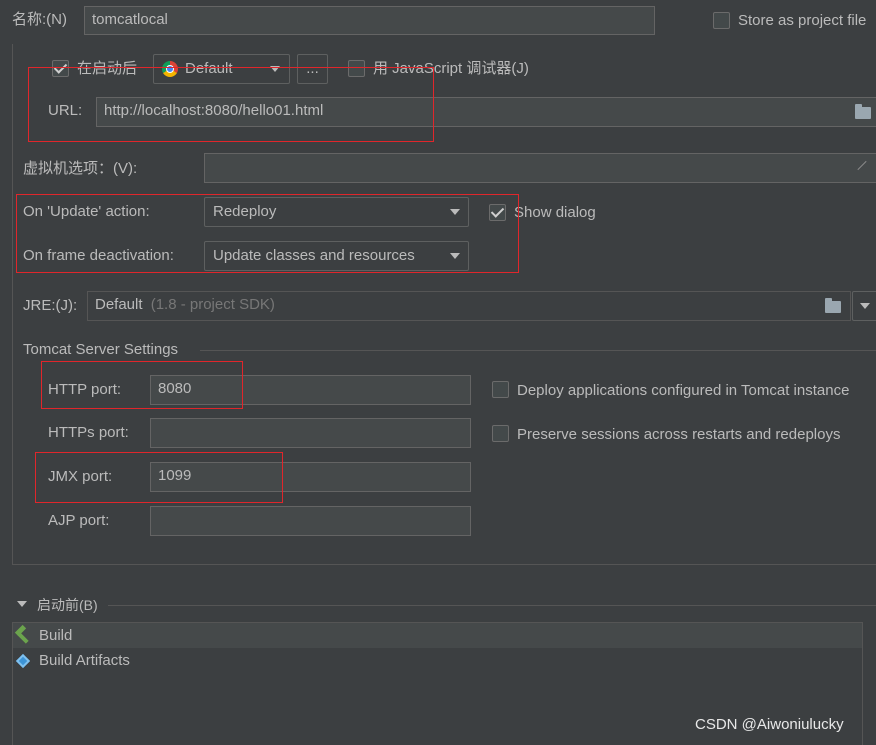 This screenshot has height=745, width=876. What do you see at coordinates (721, 20) in the screenshot?
I see `store-as-project-file-checkbox` at bounding box center [721, 20].